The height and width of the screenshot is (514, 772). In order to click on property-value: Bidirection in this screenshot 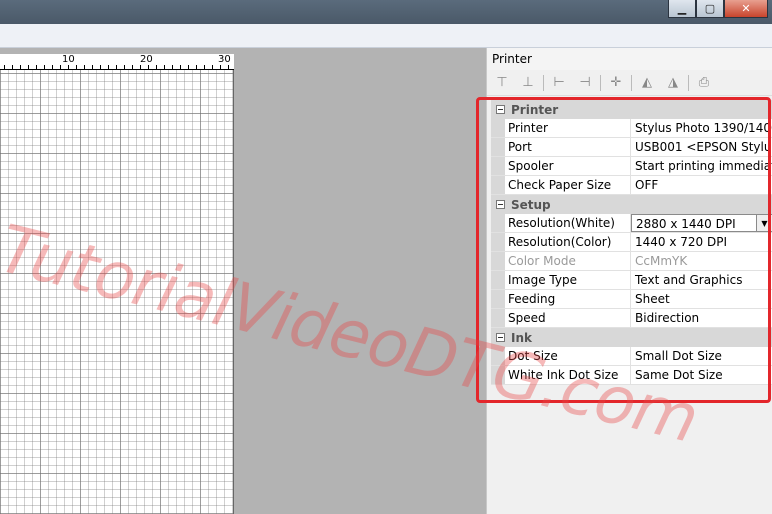, I will do `click(701, 318)`.